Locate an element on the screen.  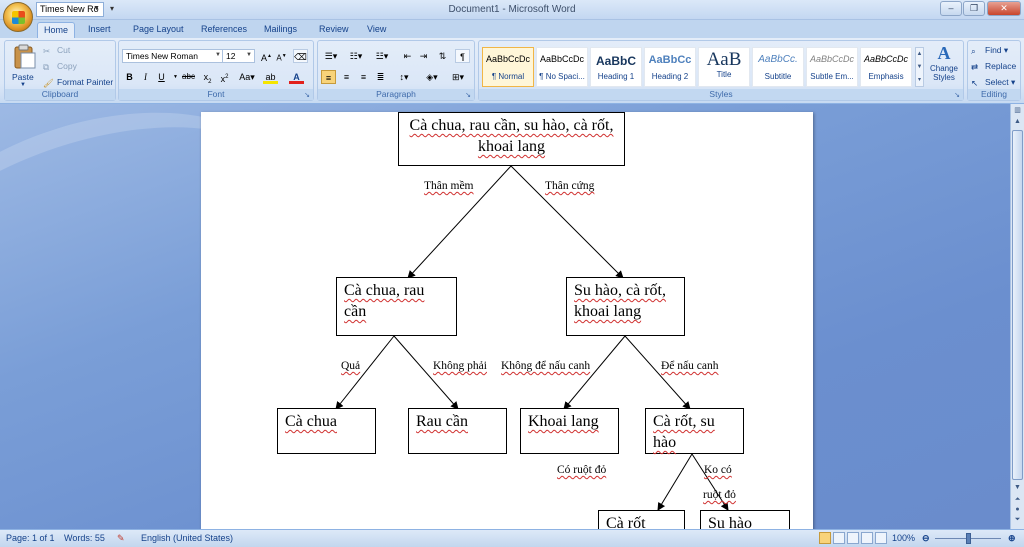
justify-icon: ≣ is located at coordinates (380, 77).